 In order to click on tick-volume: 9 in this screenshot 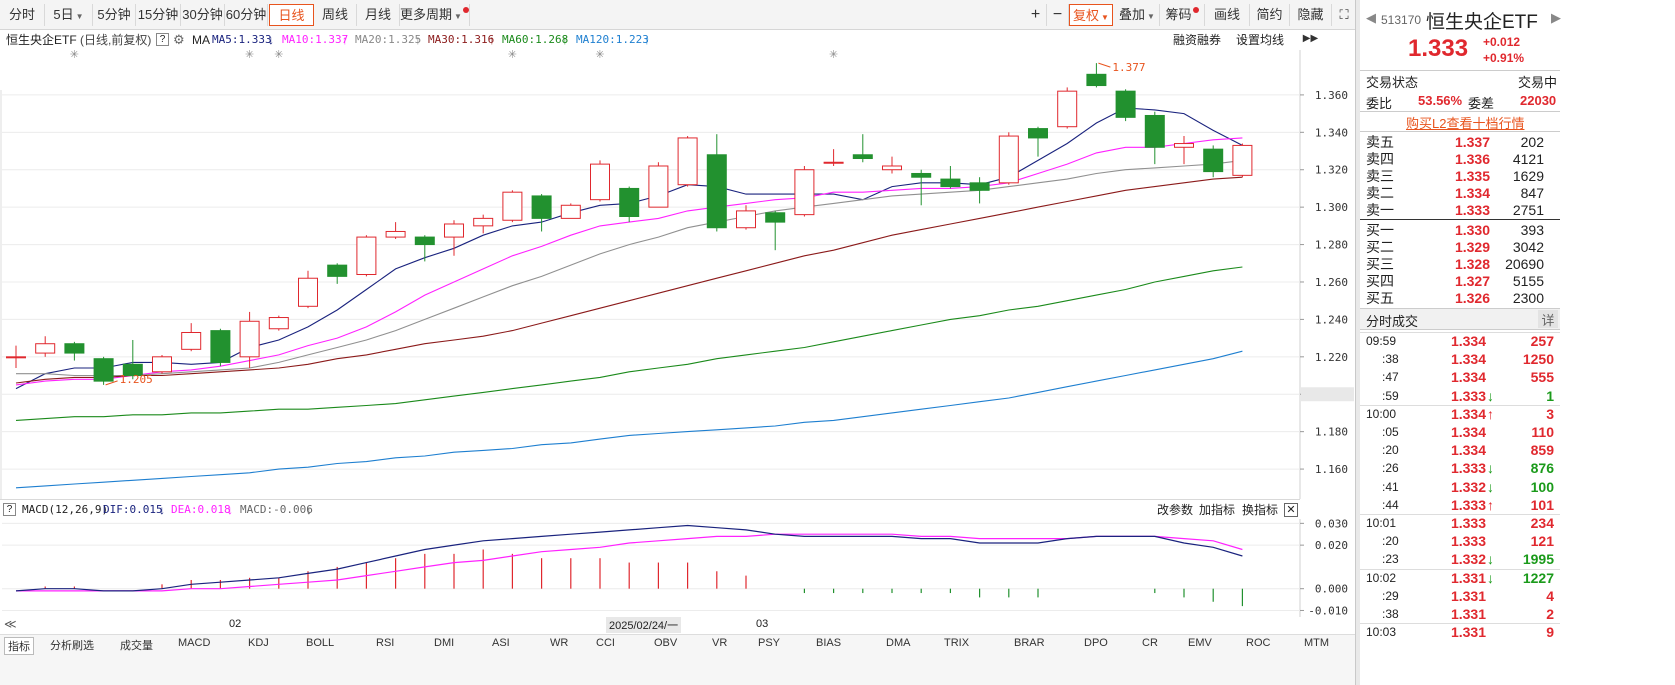, I will do `click(1550, 632)`.